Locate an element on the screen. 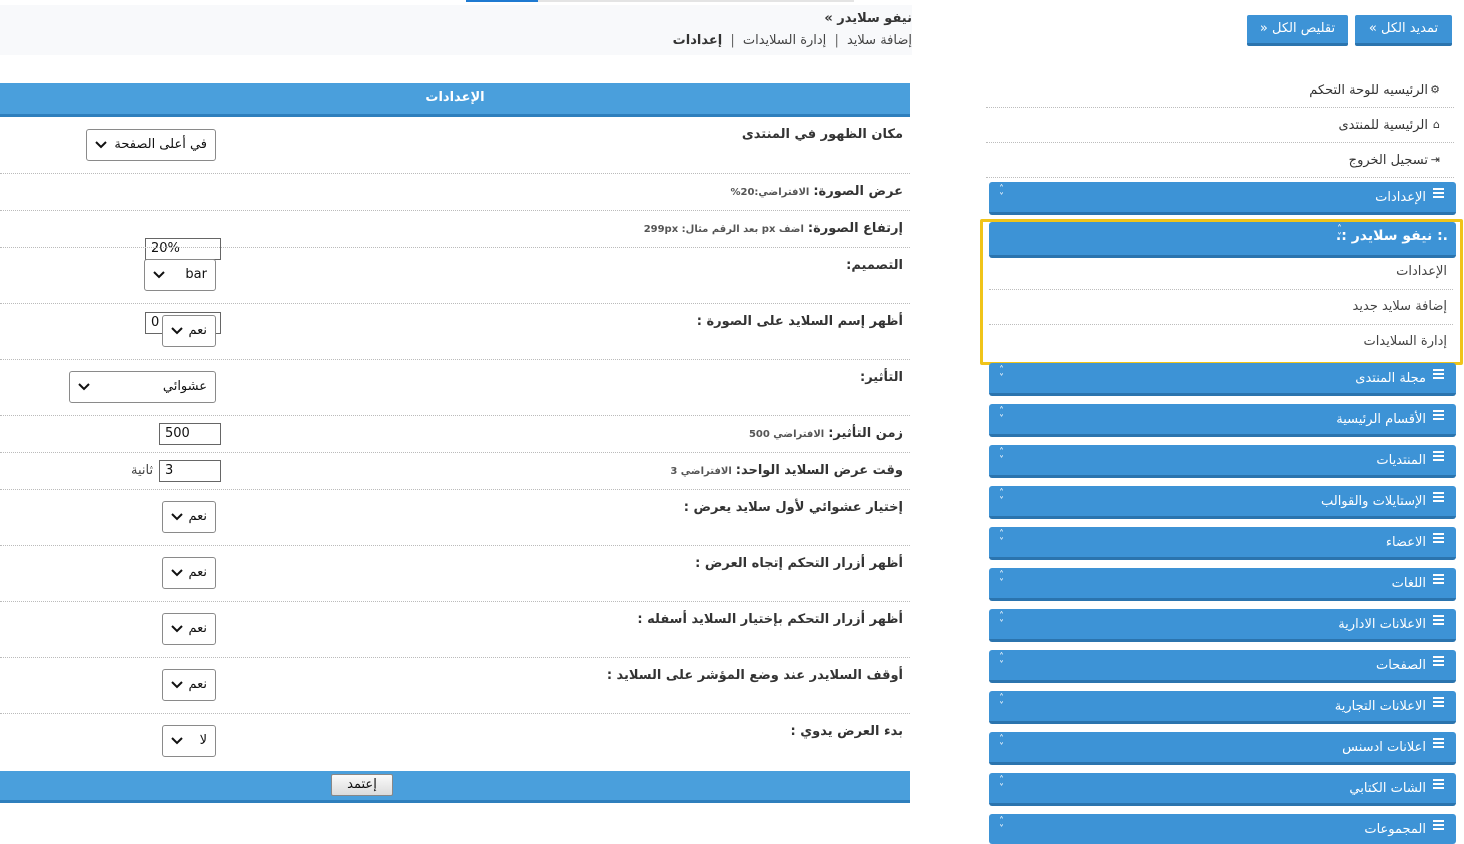 This screenshot has height=844, width=1464. category-label: المجموعات is located at coordinates (1395, 829).